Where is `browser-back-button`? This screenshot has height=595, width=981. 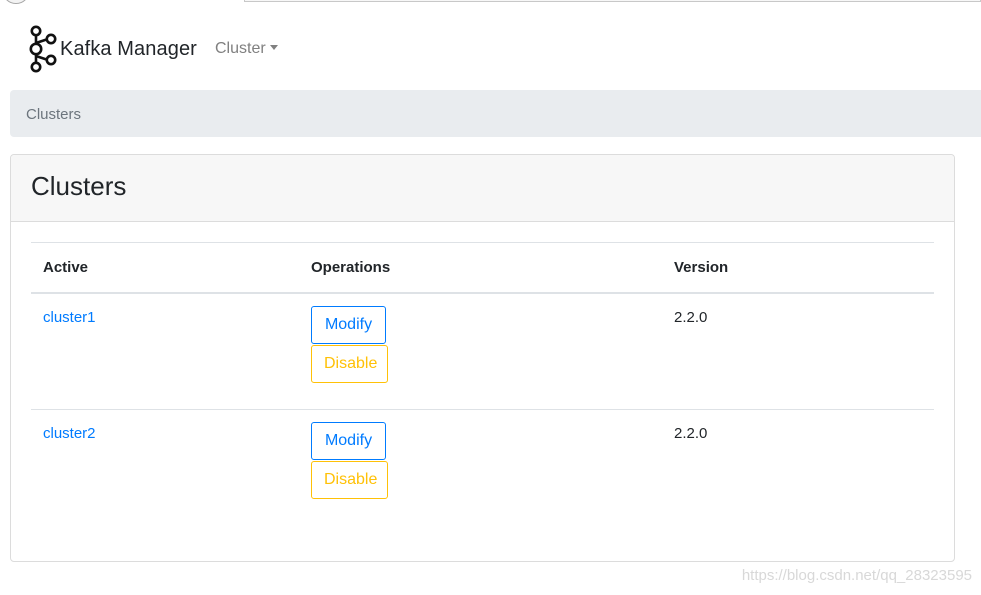 browser-back-button is located at coordinates (16, 2).